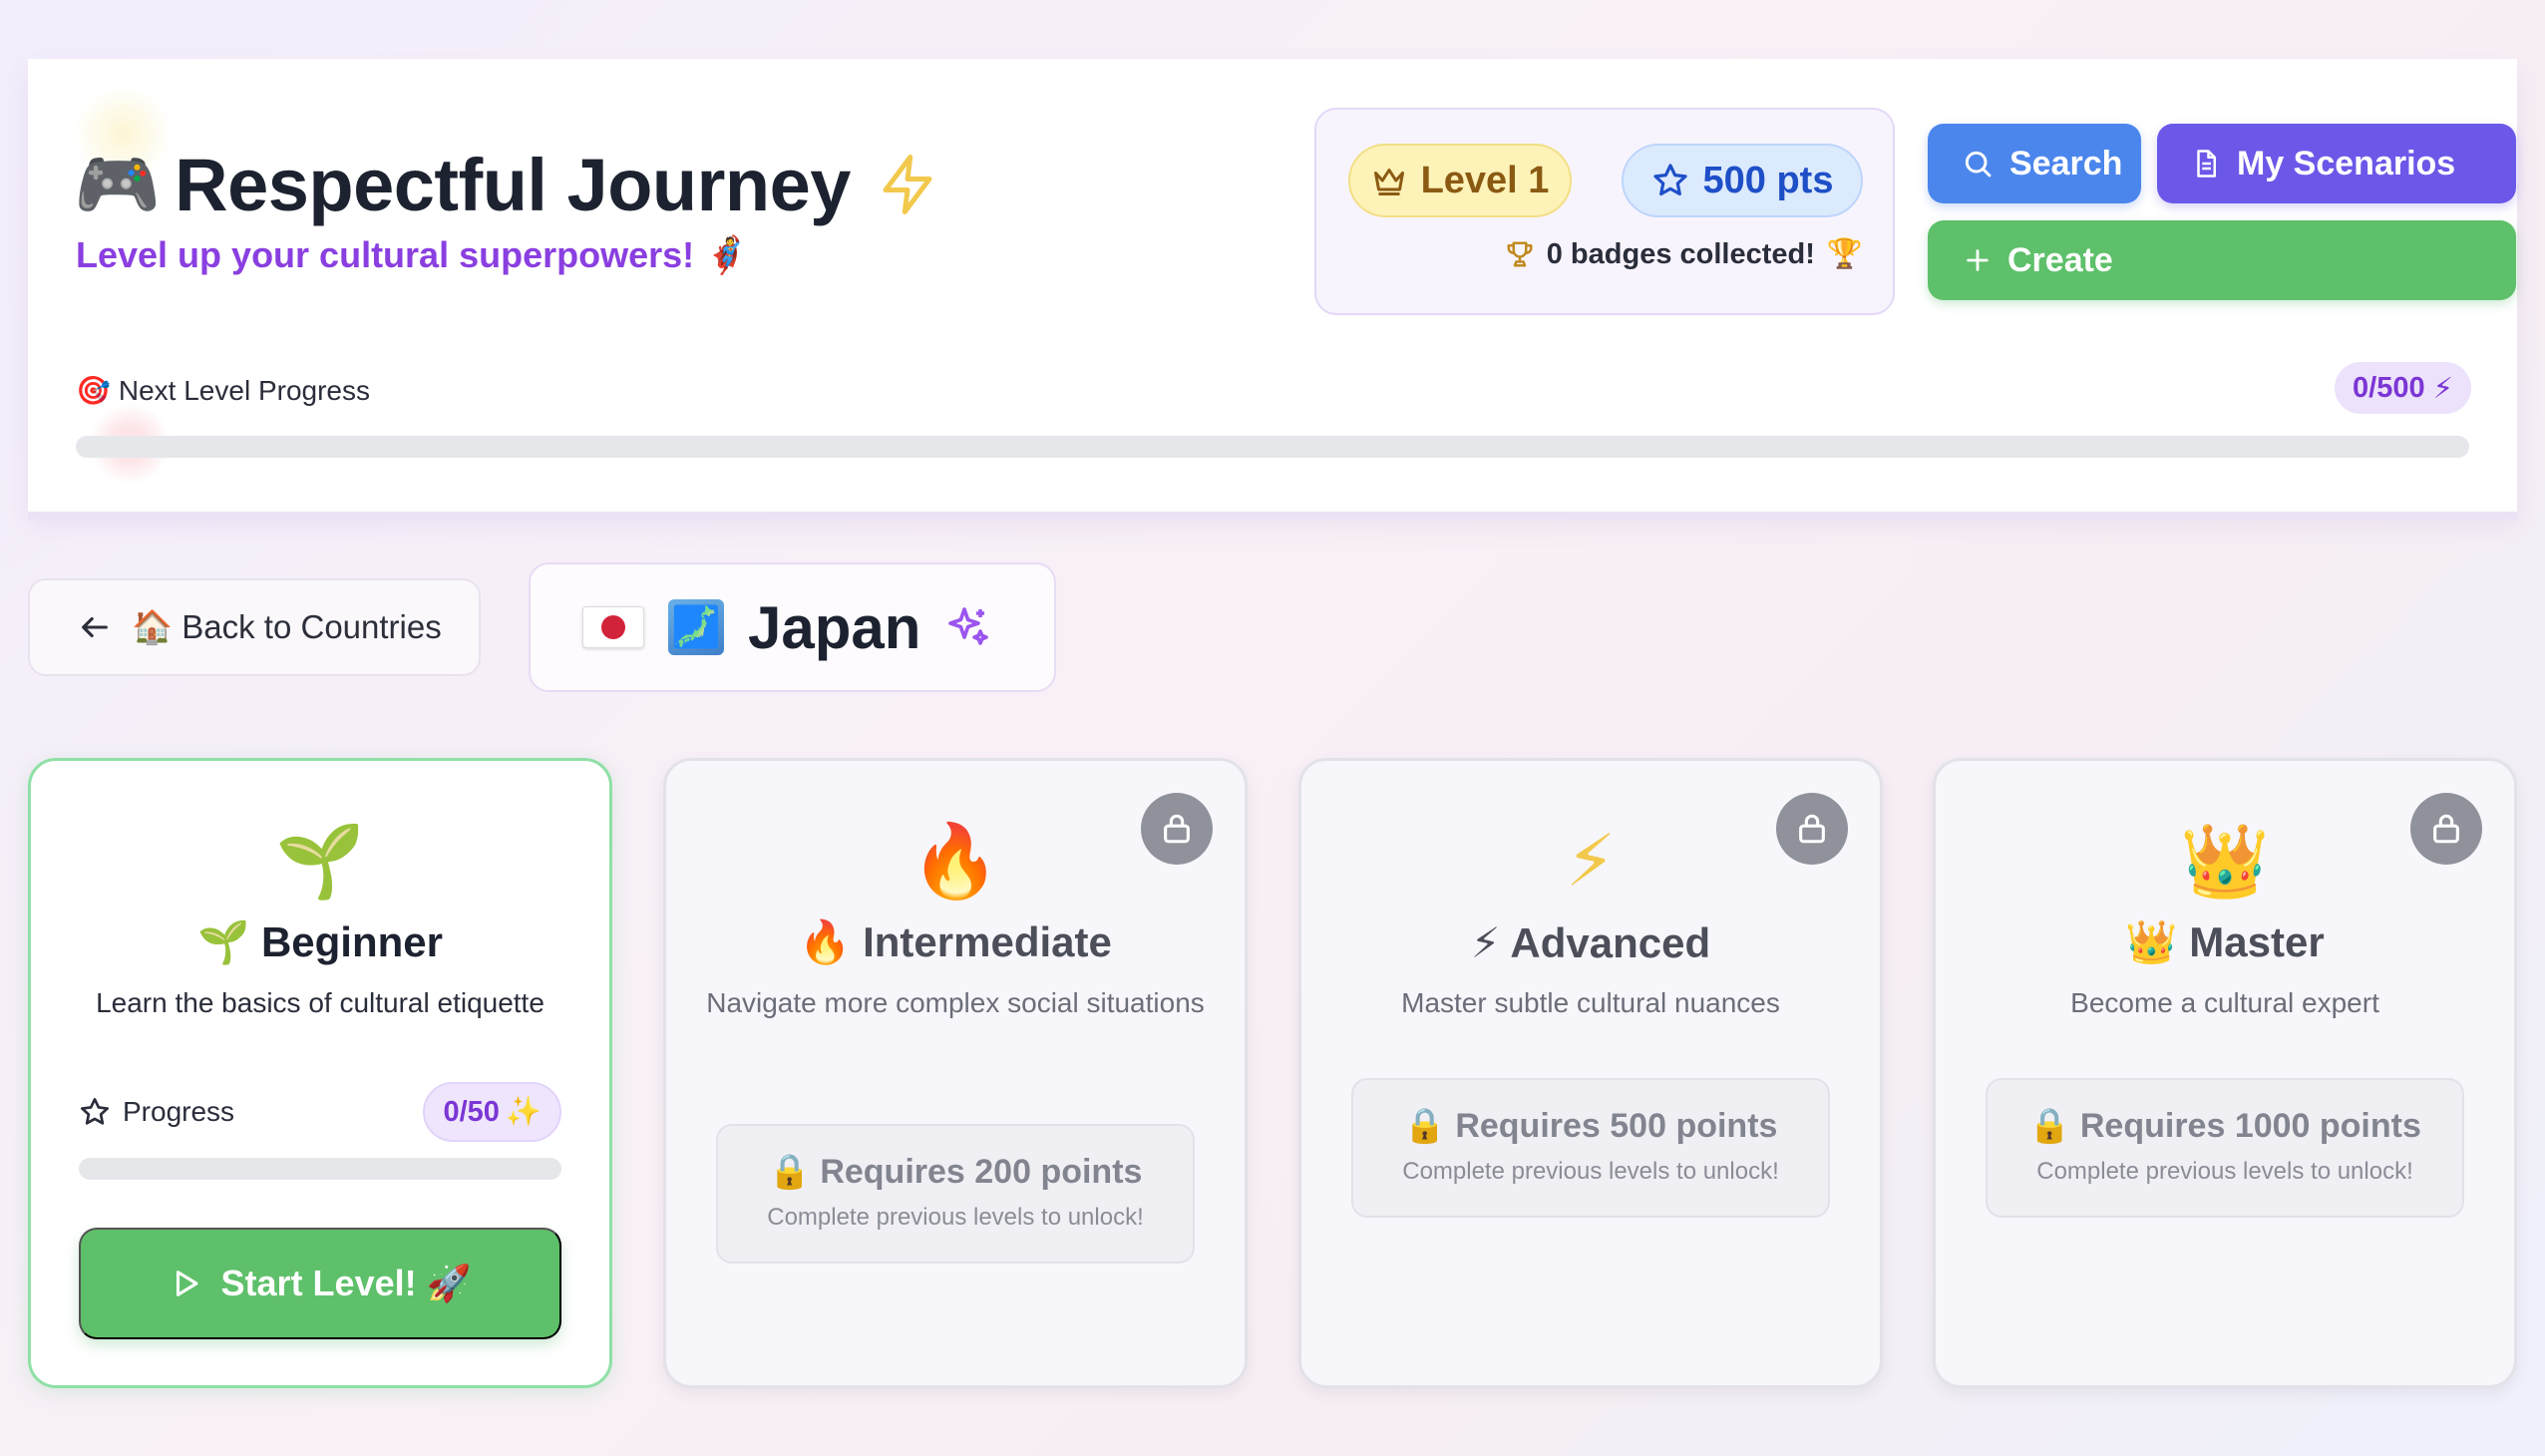 This screenshot has width=2545, height=1456. I want to click on trophy-emoji-icon: 🏆, so click(1844, 254).